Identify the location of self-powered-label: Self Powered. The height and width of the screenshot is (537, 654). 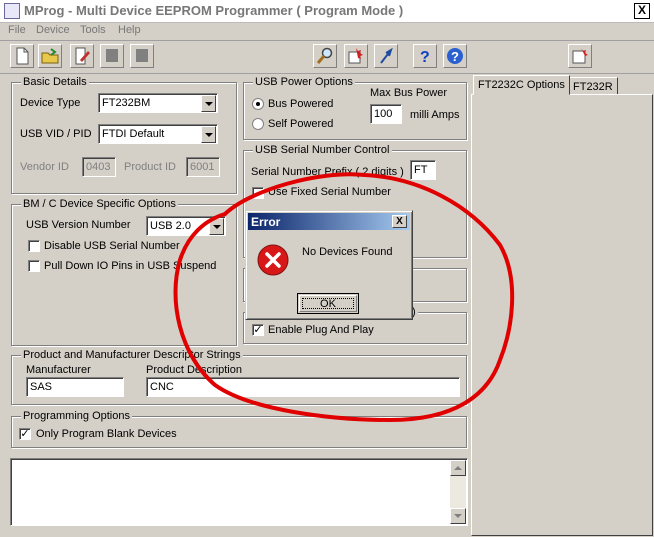
(301, 124).